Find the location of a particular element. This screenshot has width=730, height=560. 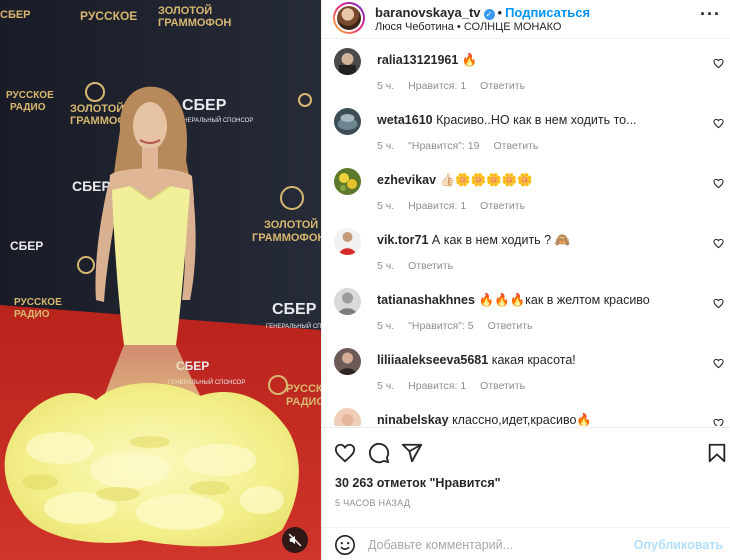

comment-body: 🔥 is located at coordinates (469, 60).